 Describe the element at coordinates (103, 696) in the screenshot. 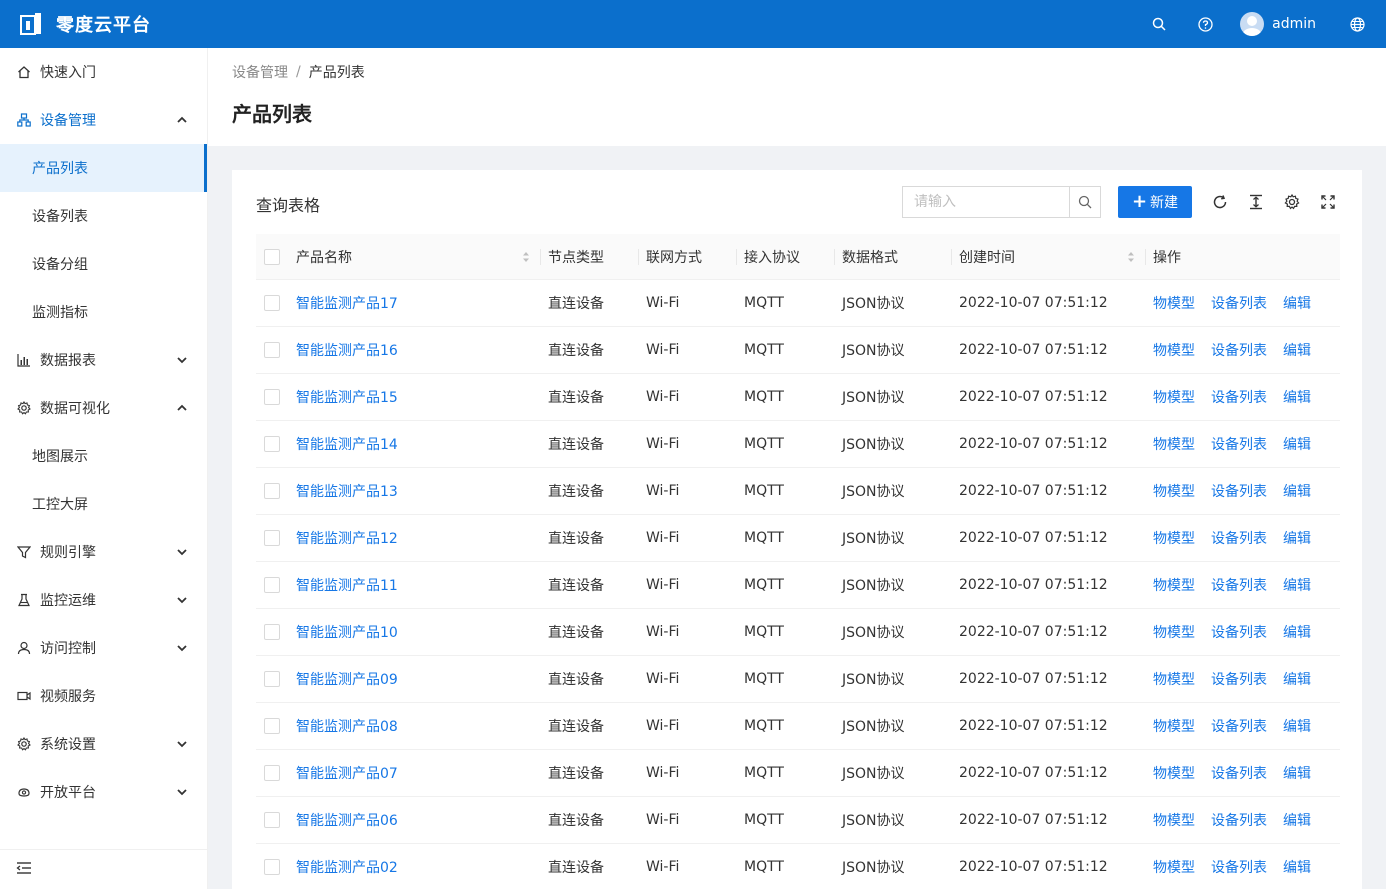

I see `sidebar-item-video-service: 视频服务` at that location.